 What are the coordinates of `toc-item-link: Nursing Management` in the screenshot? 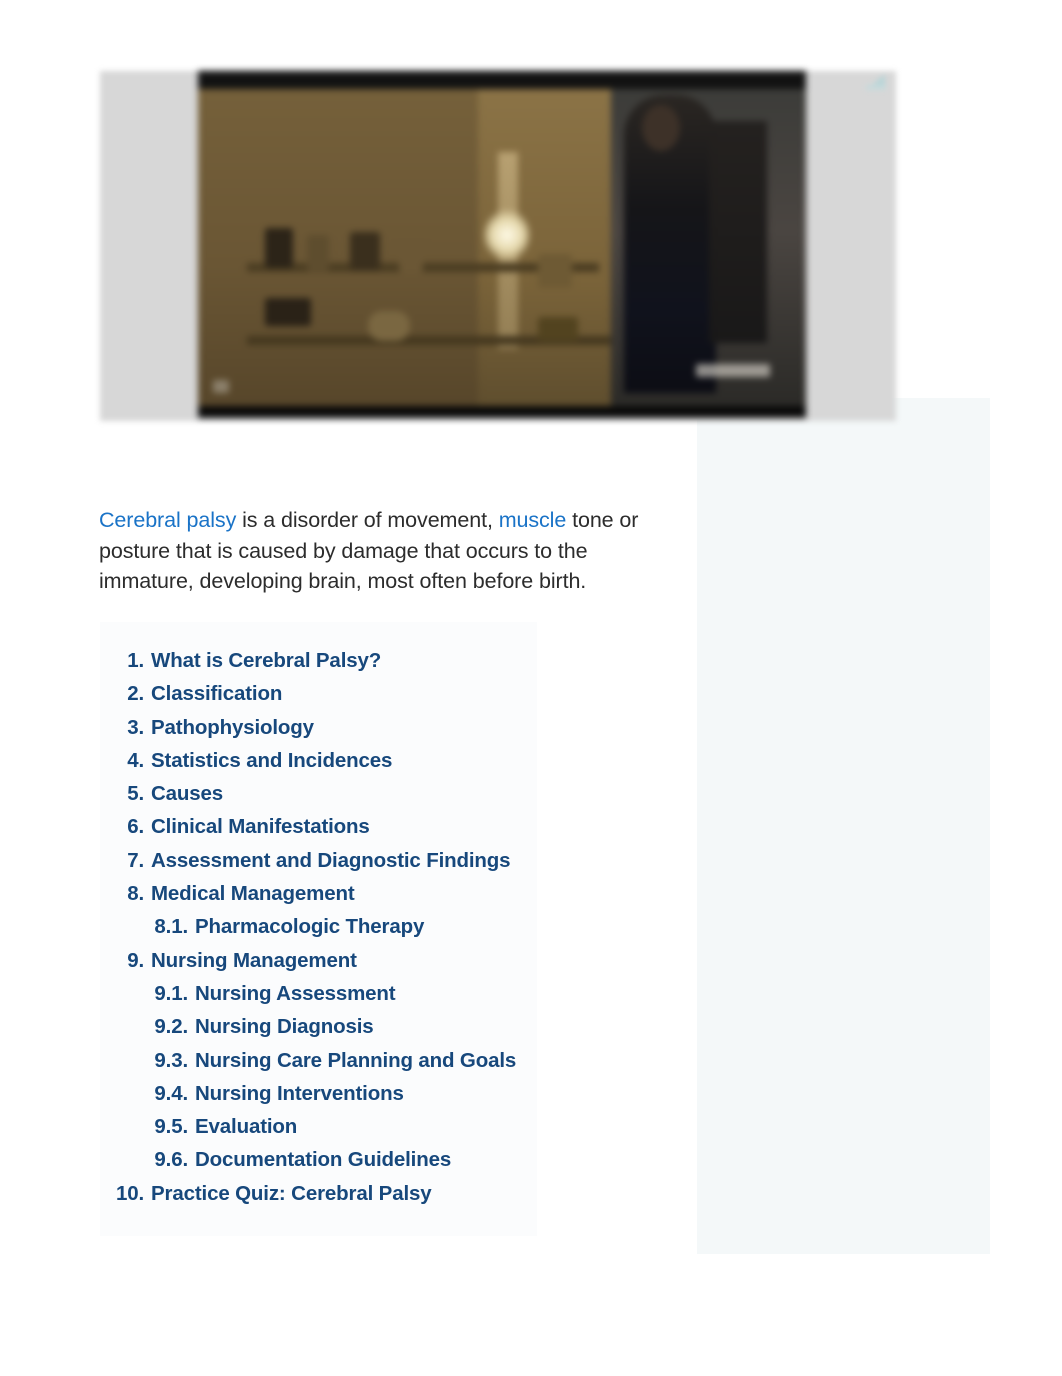 It's located at (254, 960).